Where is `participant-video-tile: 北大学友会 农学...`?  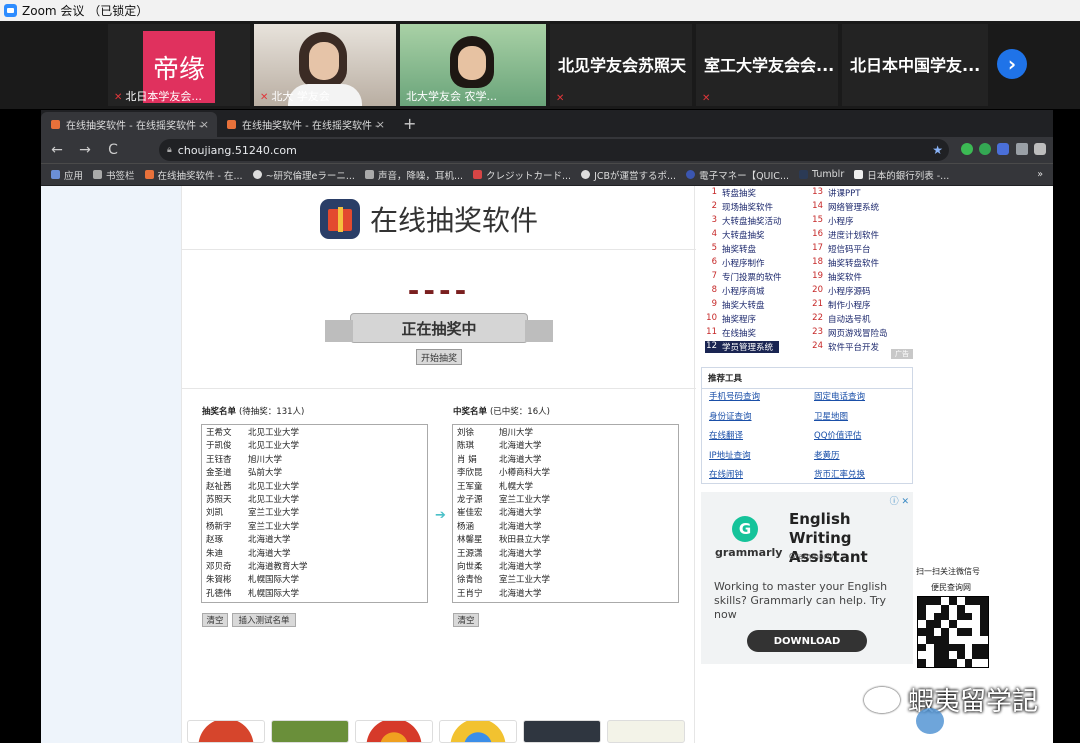 participant-video-tile: 北大学友会 农学... is located at coordinates (473, 65).